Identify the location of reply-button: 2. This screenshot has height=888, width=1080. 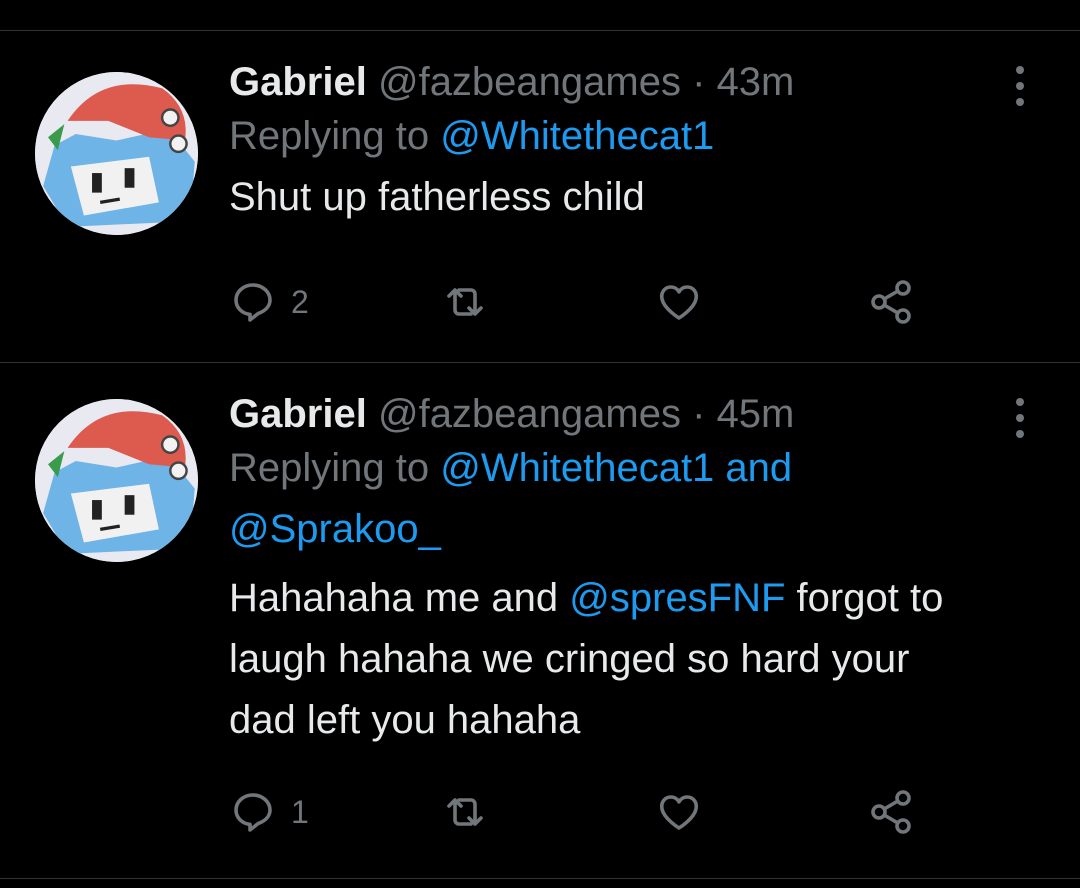
(269, 302).